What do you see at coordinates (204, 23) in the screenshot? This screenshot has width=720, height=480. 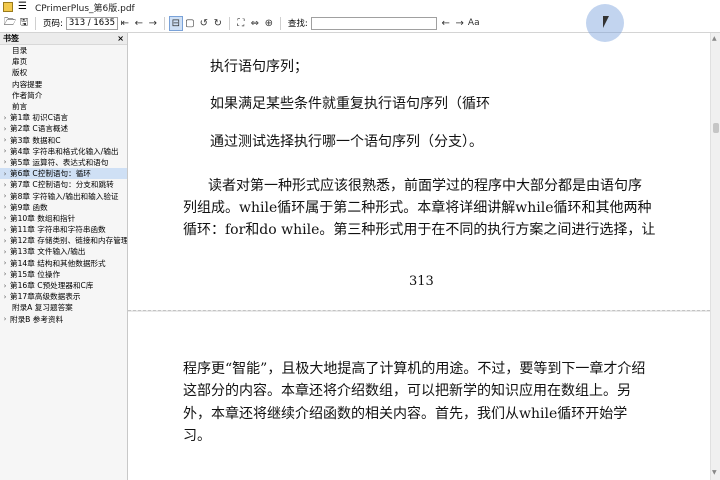 I see `rotate-ccw-icon: ↺` at bounding box center [204, 23].